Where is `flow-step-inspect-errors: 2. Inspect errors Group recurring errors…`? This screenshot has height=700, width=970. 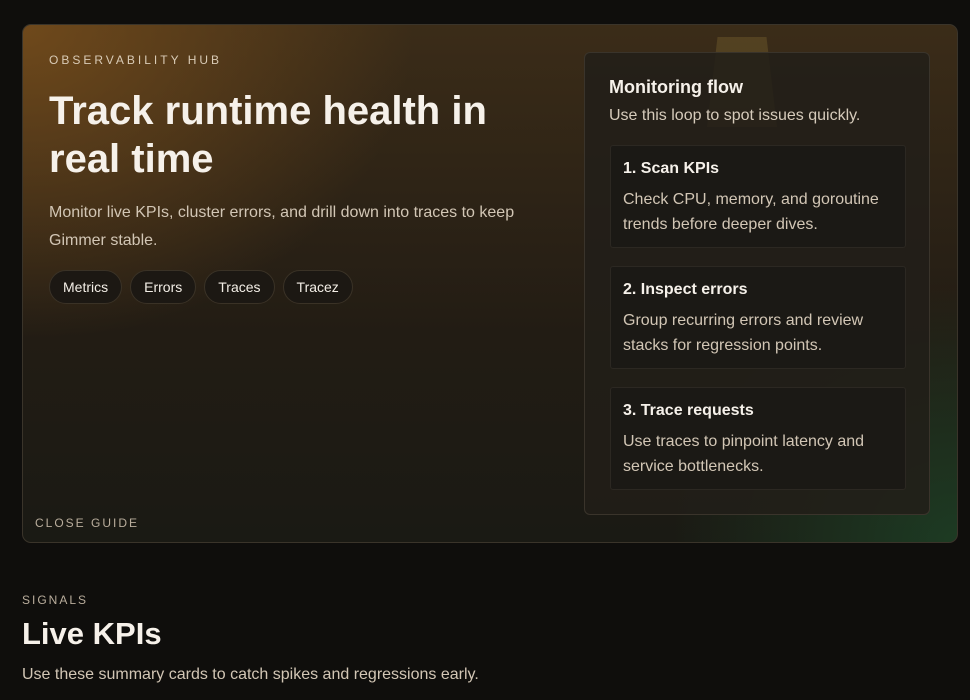 flow-step-inspect-errors: 2. Inspect errors Group recurring errors… is located at coordinates (758, 317).